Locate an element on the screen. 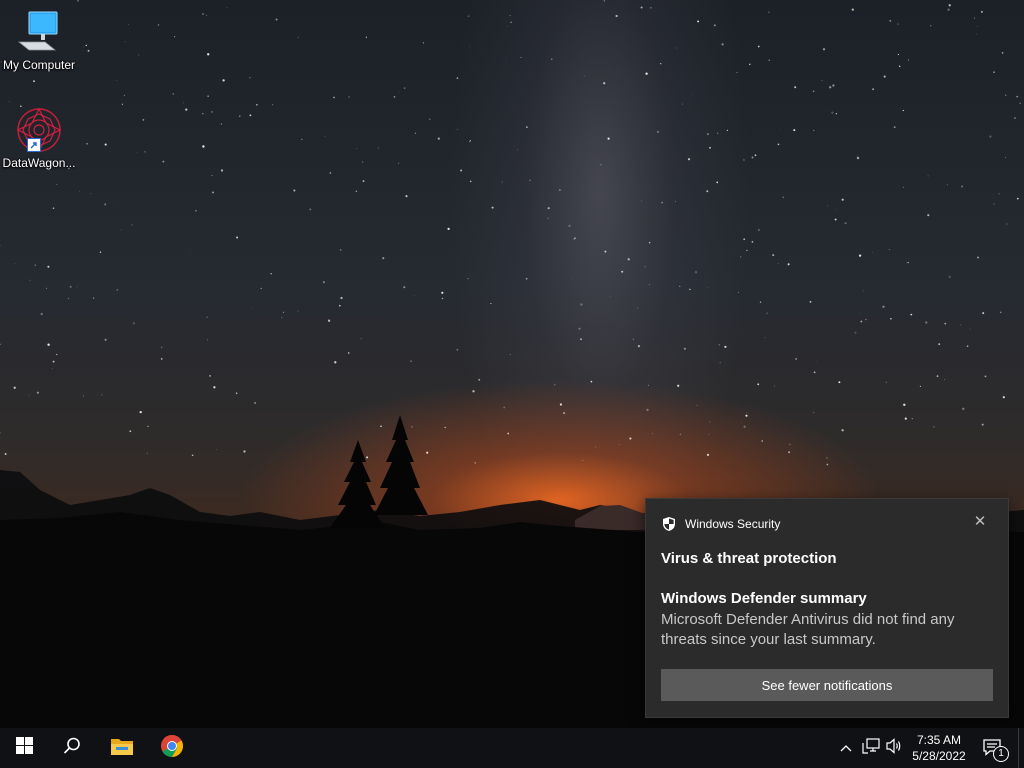 This screenshot has height=768, width=1024. taskbar-clock: 7:35 AM 5/28/2022 is located at coordinates (939, 748).